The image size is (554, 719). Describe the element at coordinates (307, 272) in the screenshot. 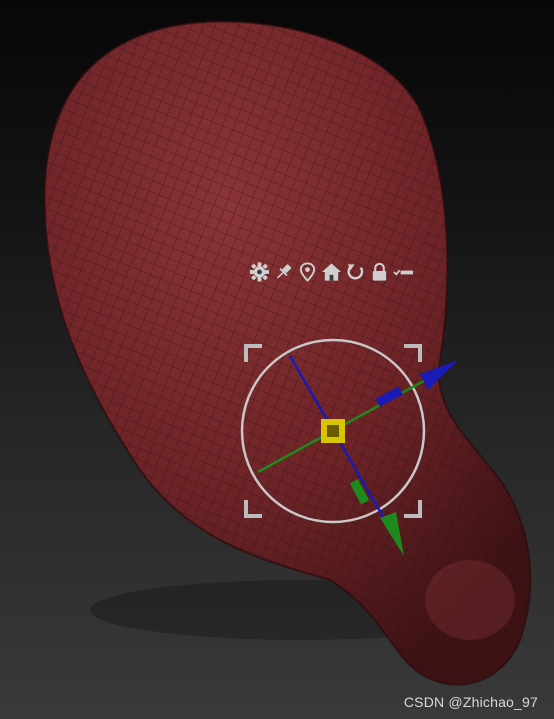

I see `location-pin-icon` at that location.